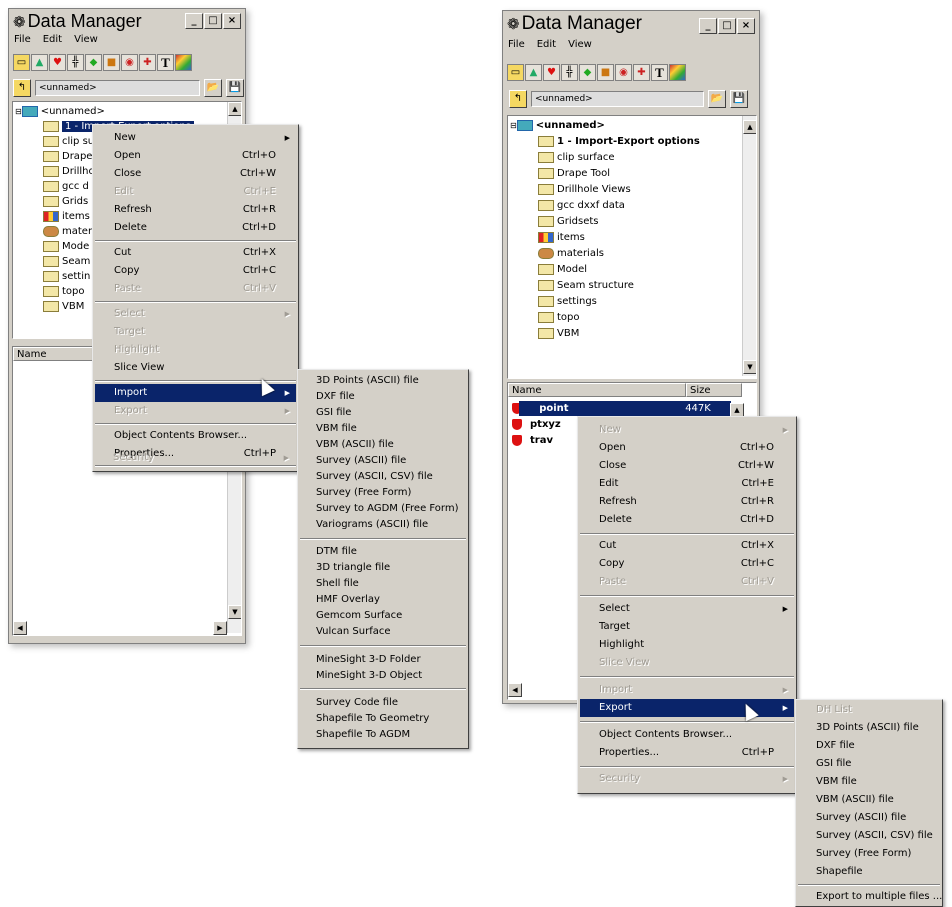  Describe the element at coordinates (869, 764) in the screenshot. I see `submenu-item: GSI file` at that location.